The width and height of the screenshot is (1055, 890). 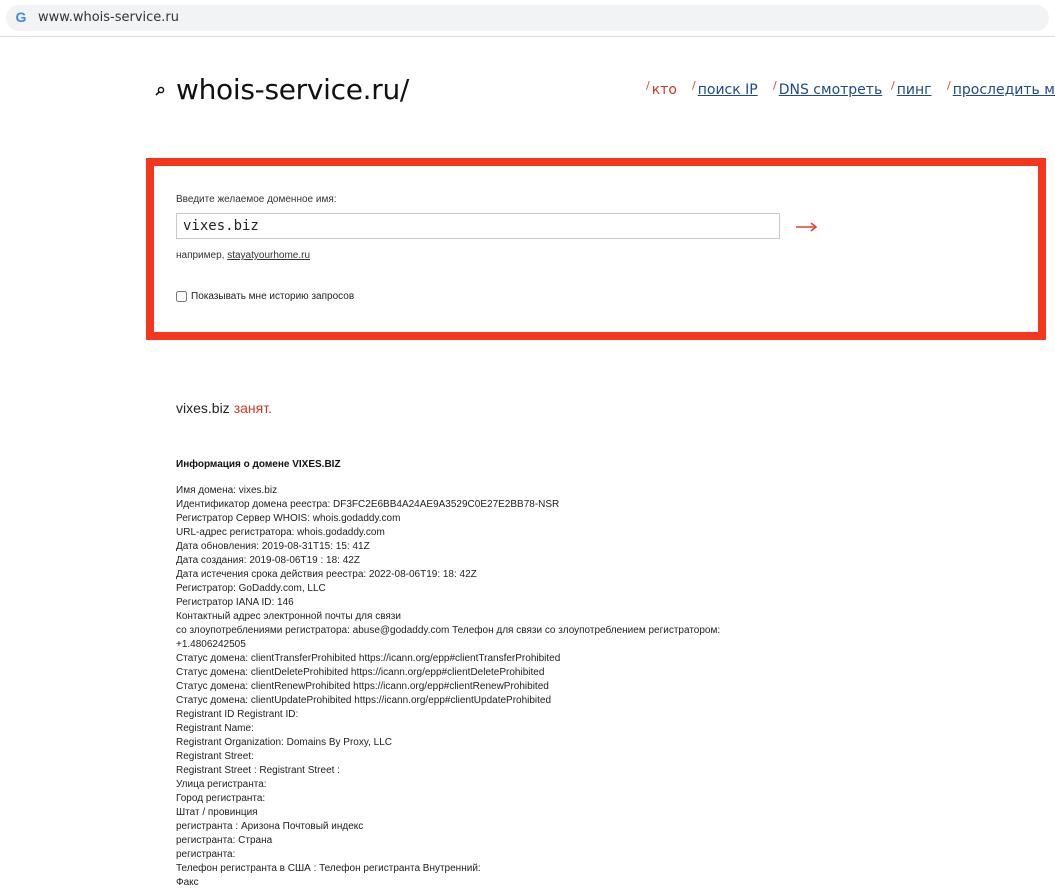 What do you see at coordinates (224, 840) in the screenshot?
I see `whois-info-line: регистранта: Страна` at bounding box center [224, 840].